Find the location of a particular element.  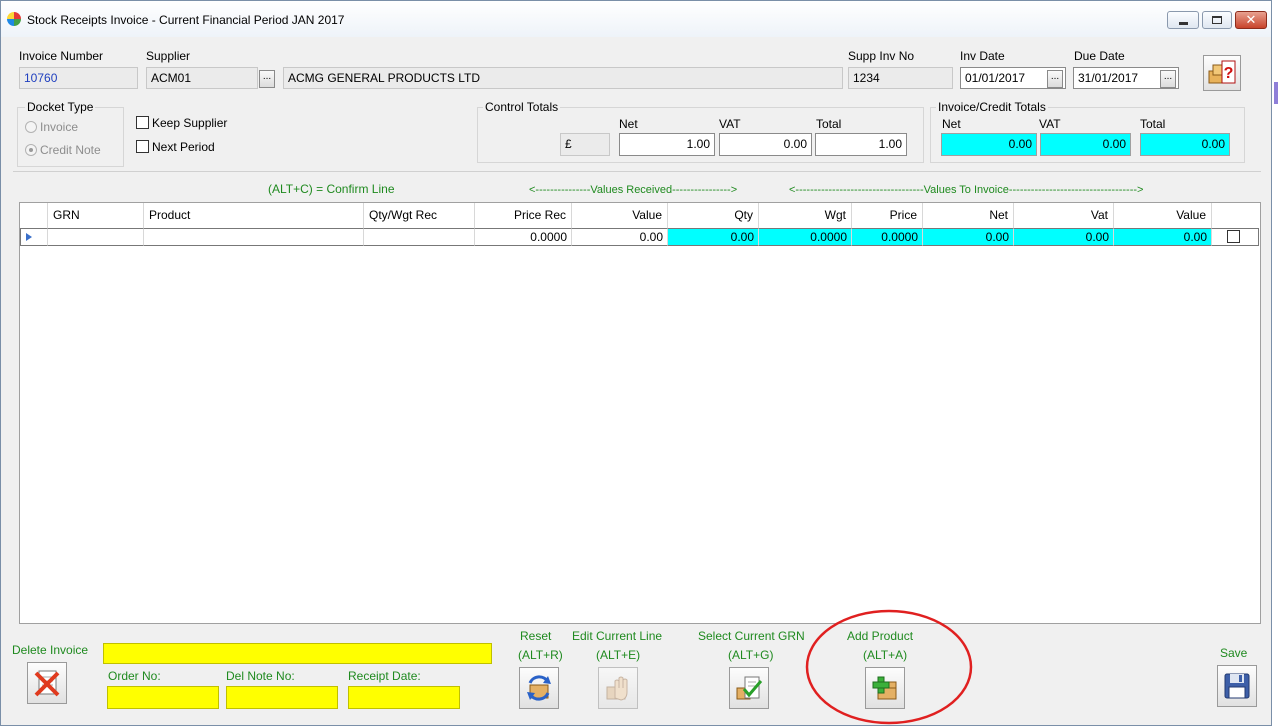

keep-supplier-label: Keep Supplier is located at coordinates (190, 123).